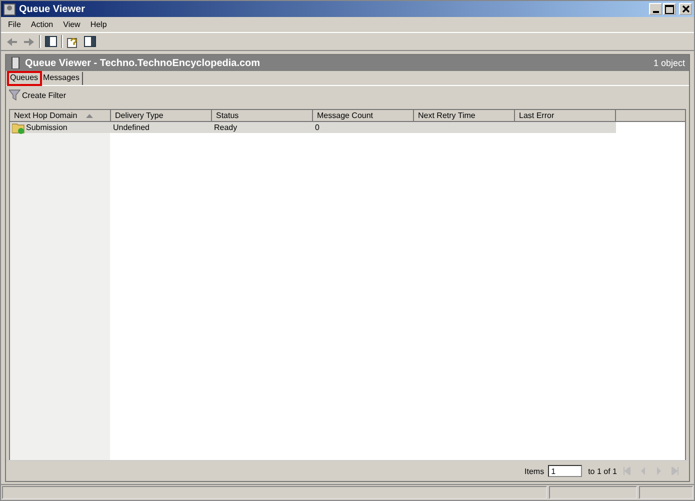 This screenshot has width=695, height=501. I want to click on close-button, so click(685, 9).